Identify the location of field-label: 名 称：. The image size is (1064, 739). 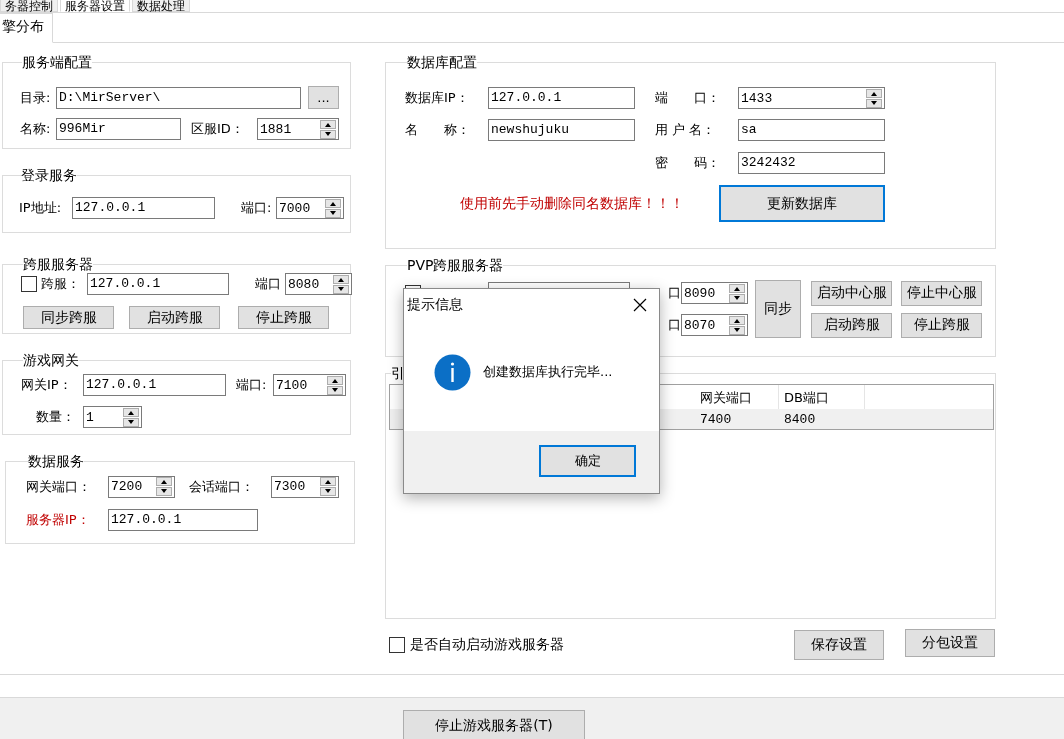
(437, 130).